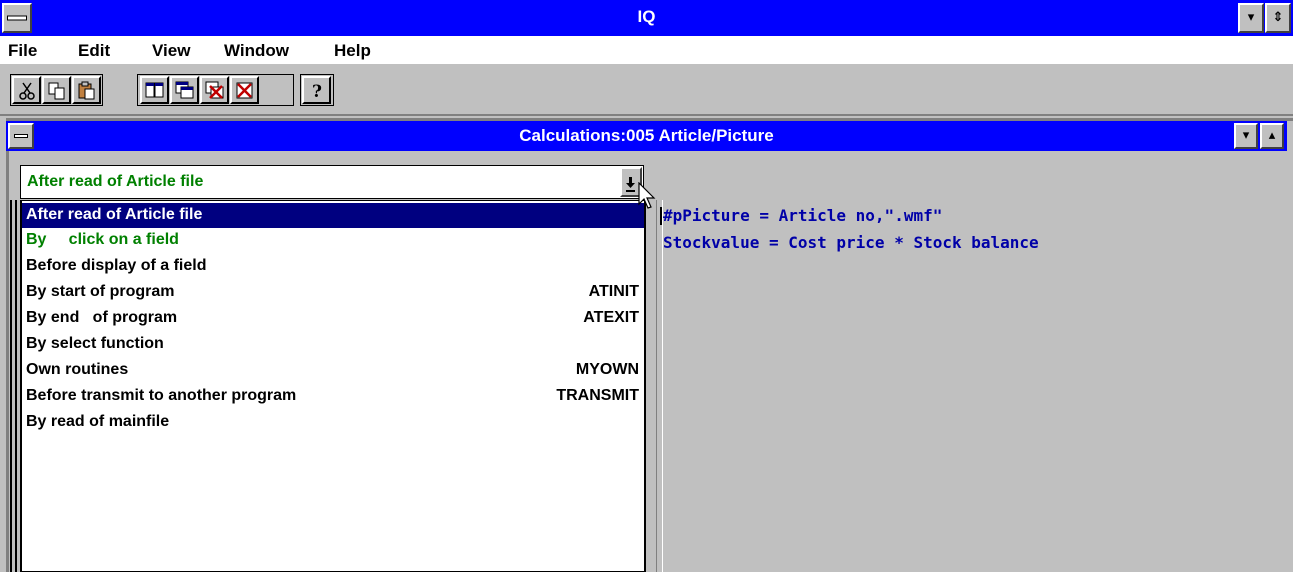 Image resolution: width=1293 pixels, height=572 pixels. I want to click on tile-icon, so click(154, 90).